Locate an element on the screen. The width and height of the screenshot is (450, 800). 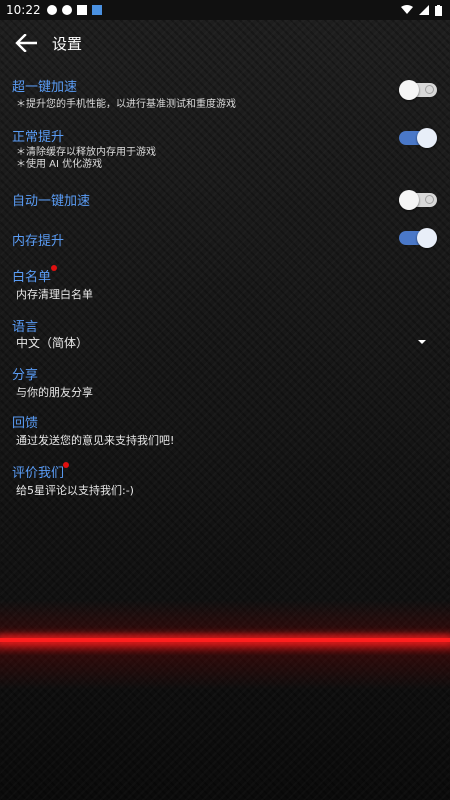
auto-boost-toggle is located at coordinates (418, 200).